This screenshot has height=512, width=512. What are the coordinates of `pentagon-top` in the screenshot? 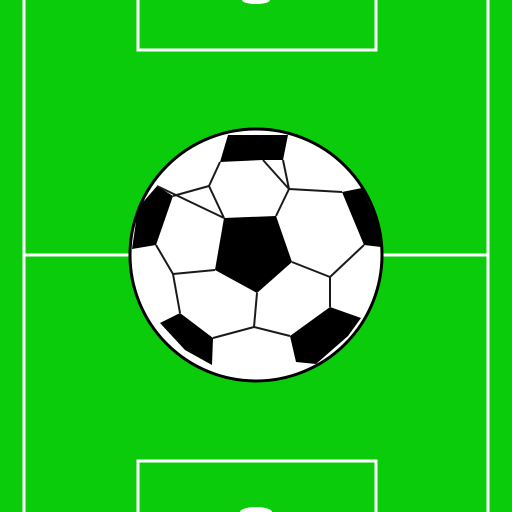 It's located at (254, 148).